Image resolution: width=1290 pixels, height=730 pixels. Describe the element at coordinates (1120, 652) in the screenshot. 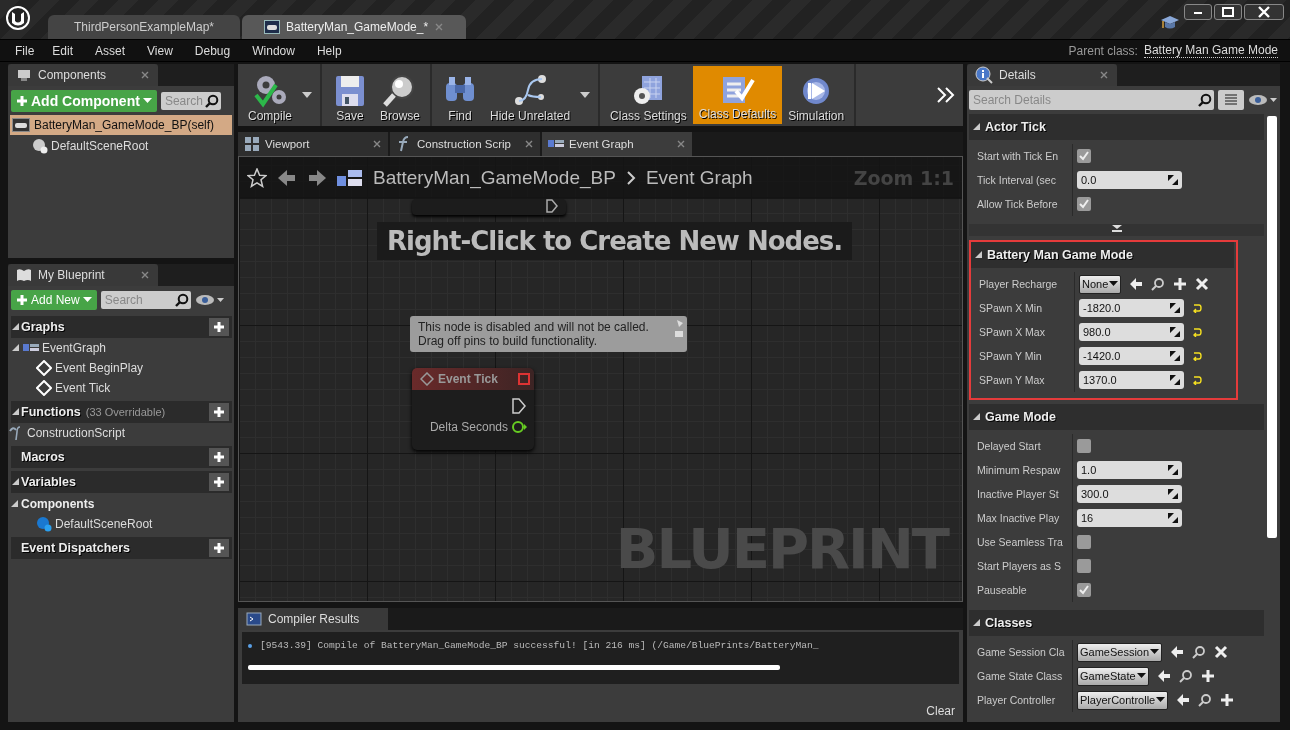

I see `class-dropdown: GameSession` at that location.